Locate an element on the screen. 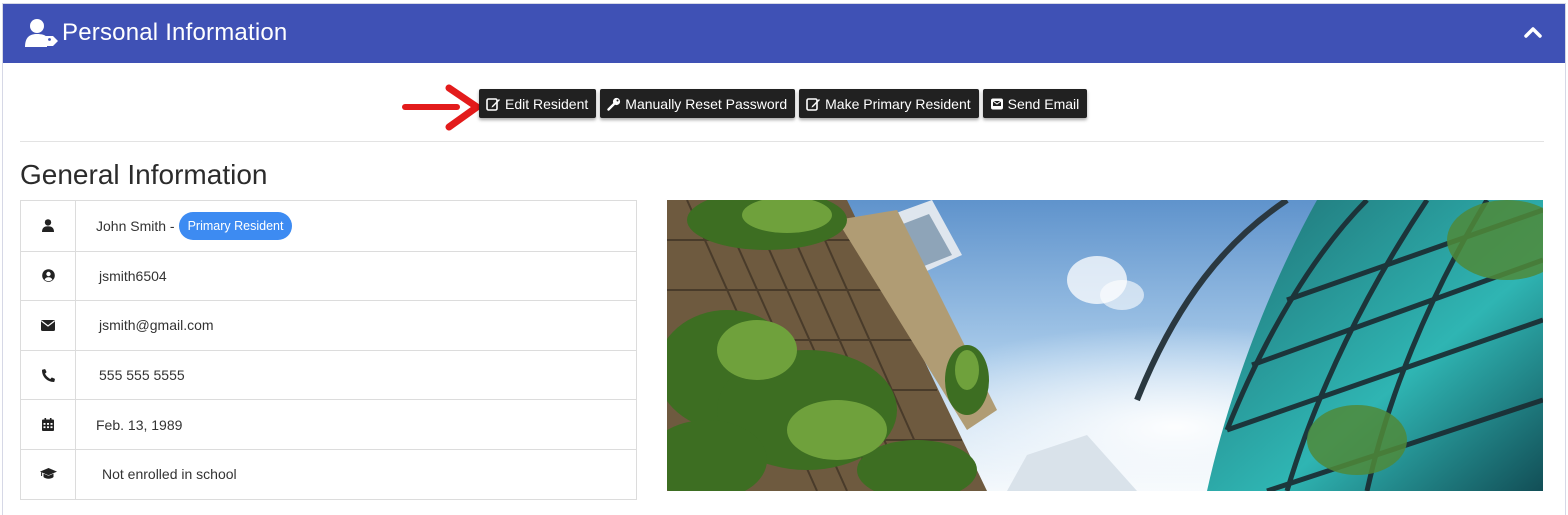 This screenshot has height=515, width=1568. phone-value: 555 555 5555 is located at coordinates (142, 375).